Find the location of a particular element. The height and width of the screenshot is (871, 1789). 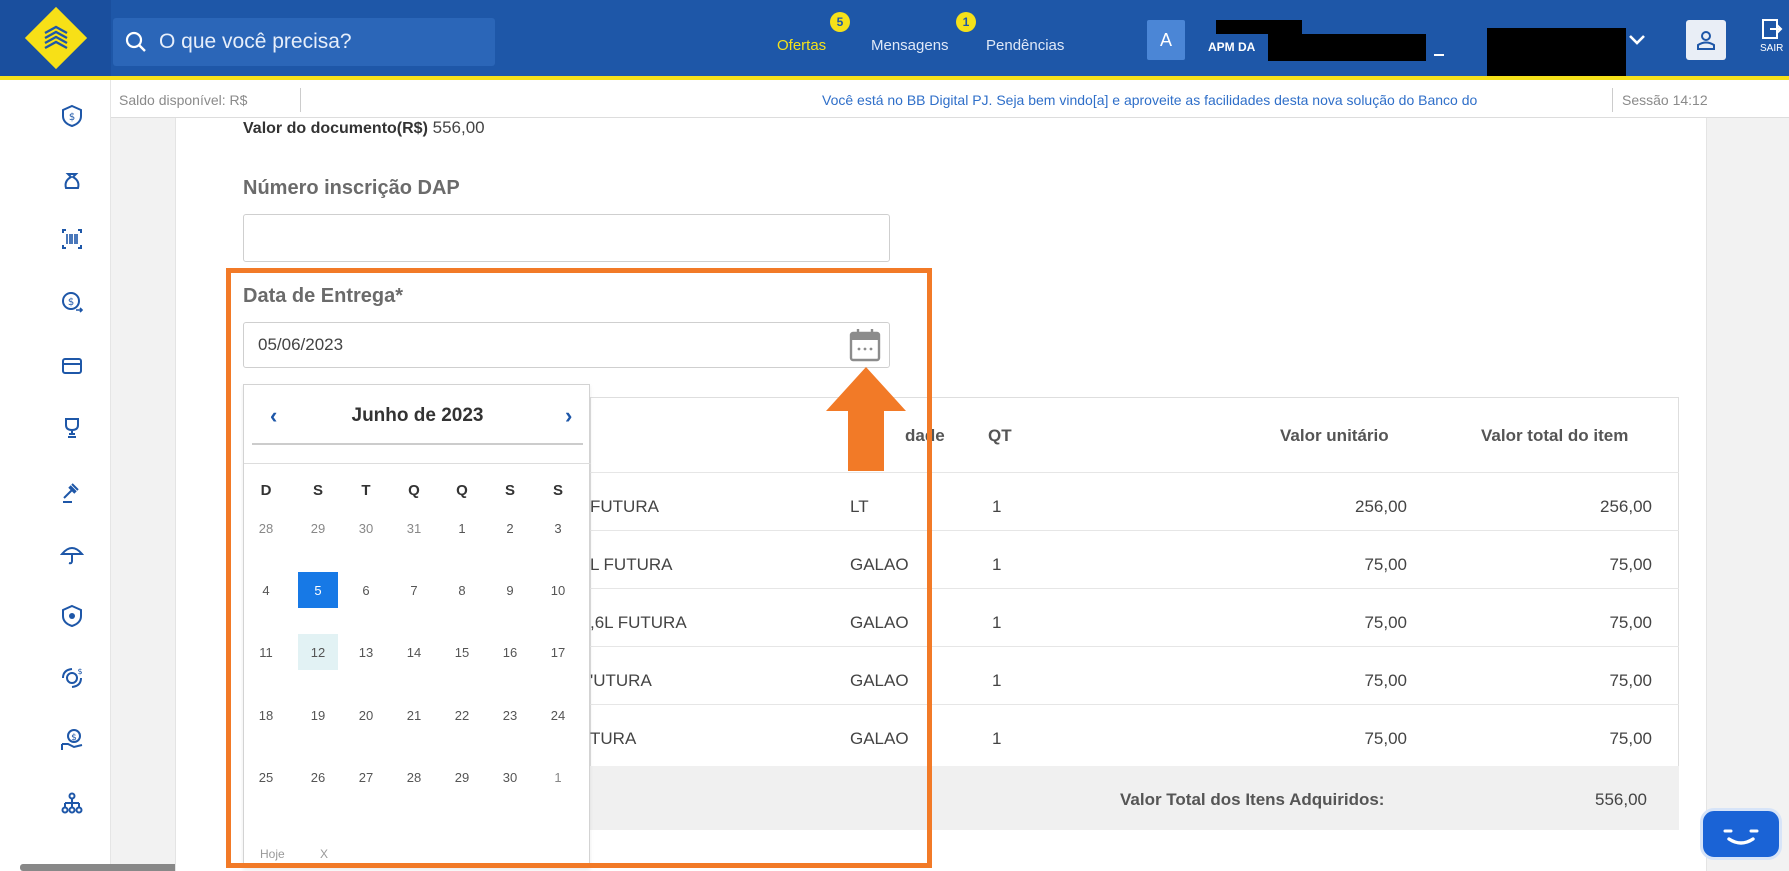

today-button: Hoje is located at coordinates (272, 854).